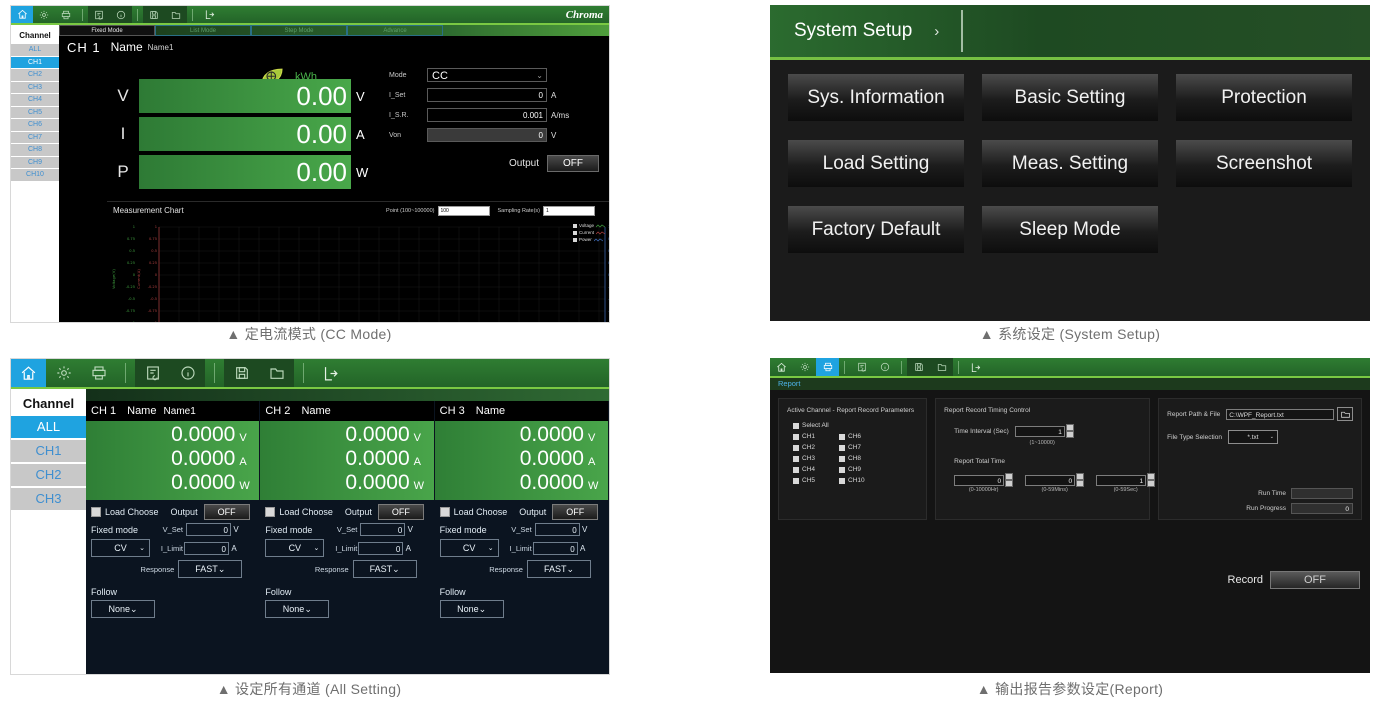 Image resolution: width=1378 pixels, height=702 pixels. Describe the element at coordinates (206, 548) in the screenshot. I see `ilimit-input-1: 0` at that location.